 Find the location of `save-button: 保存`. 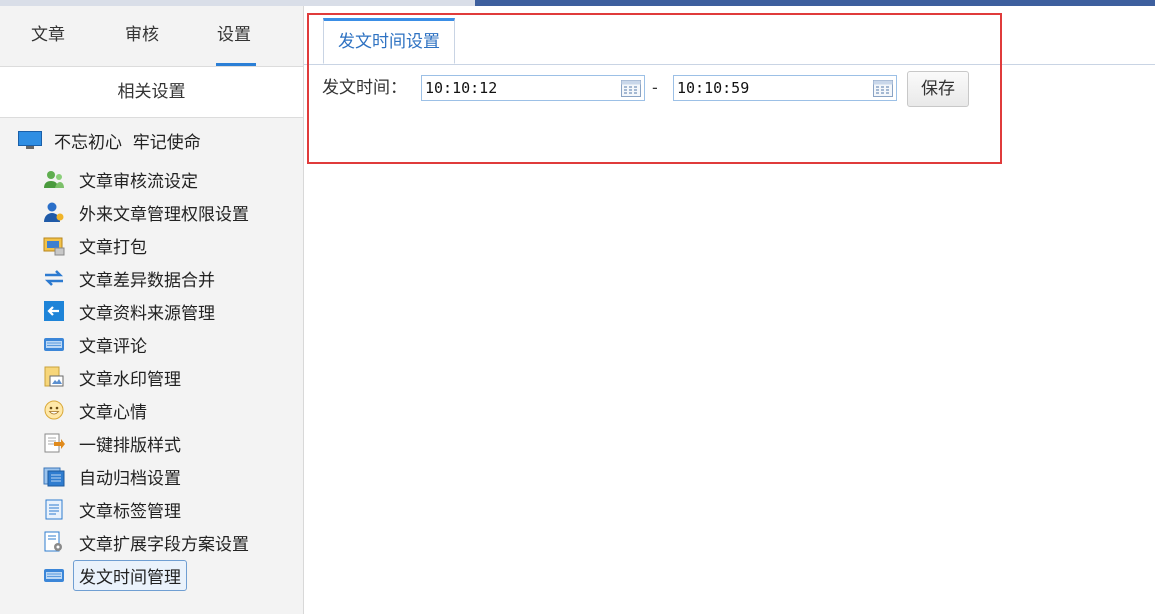

save-button: 保存 is located at coordinates (938, 89).